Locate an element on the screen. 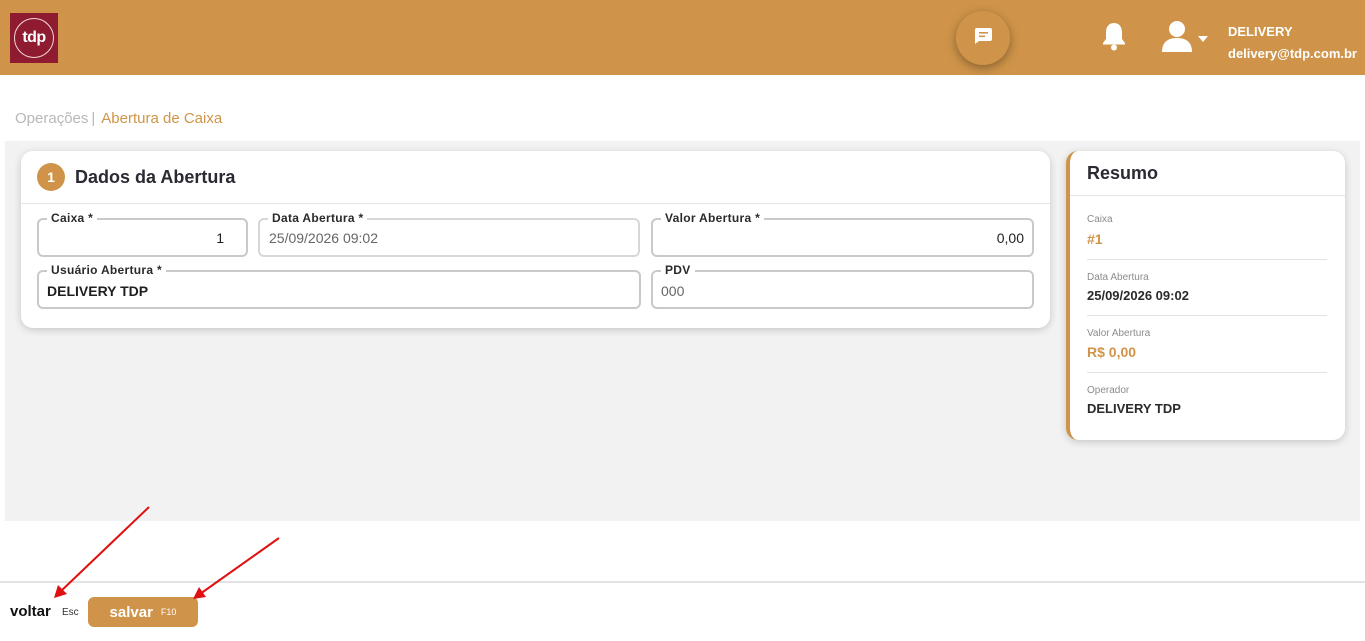 This screenshot has height=641, width=1365. data-abertura-label: Data Abertura * is located at coordinates (318, 218).